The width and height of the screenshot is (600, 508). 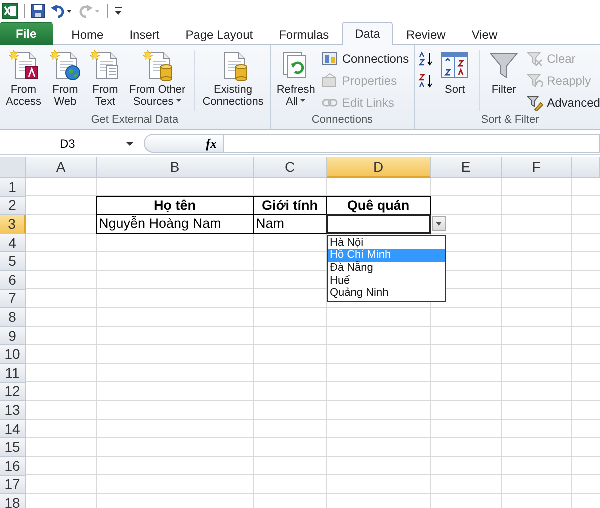 I want to click on ribbon-button: From Web, so click(x=65, y=80).